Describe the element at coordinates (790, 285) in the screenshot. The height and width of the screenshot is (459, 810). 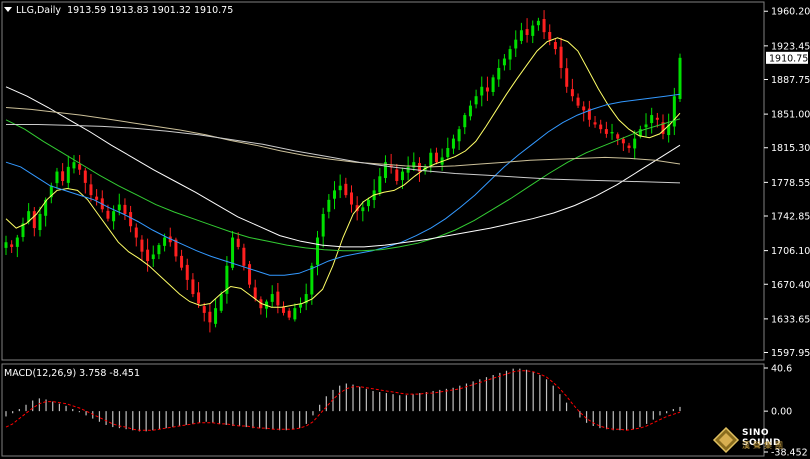
I see `price-tick-label: 1670.40` at that location.